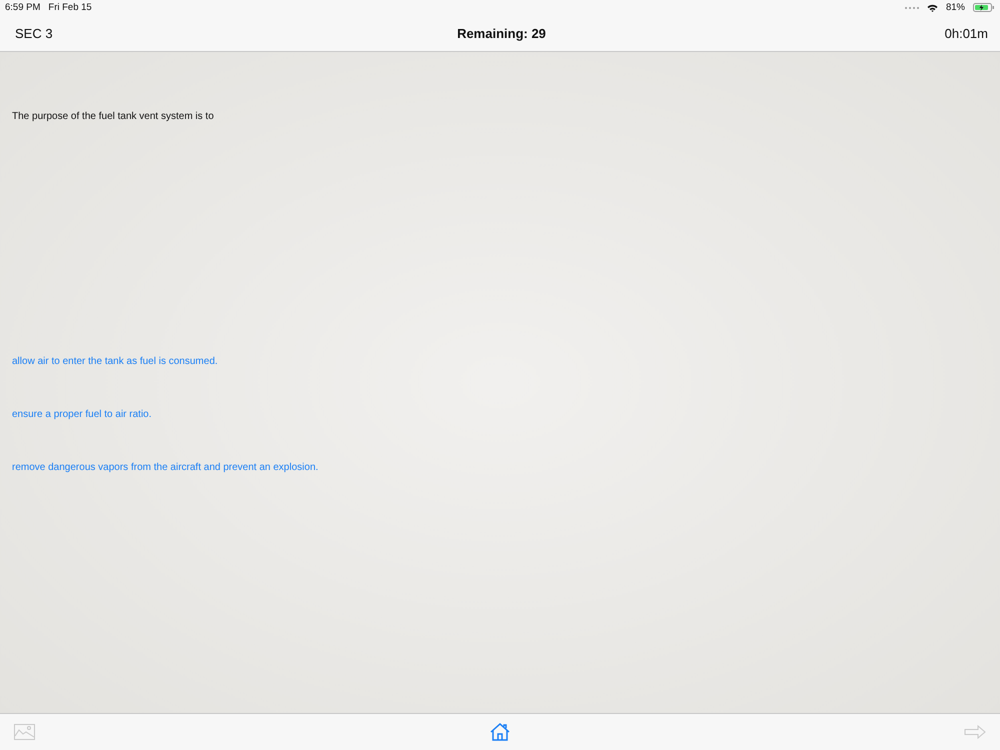  I want to click on section-label: SEC 3, so click(34, 33).